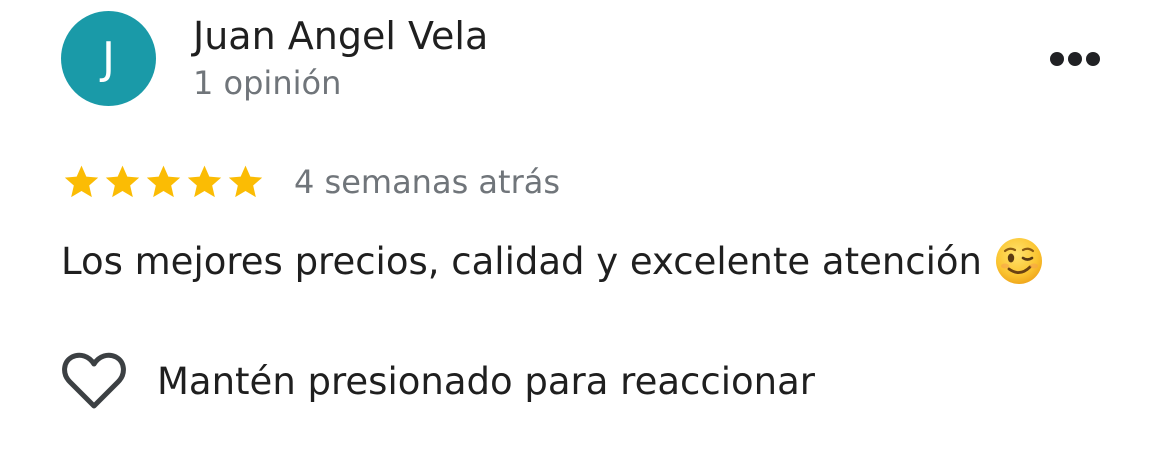 This screenshot has height=469, width=1170. I want to click on author-review-count: 1 opinión, so click(267, 83).